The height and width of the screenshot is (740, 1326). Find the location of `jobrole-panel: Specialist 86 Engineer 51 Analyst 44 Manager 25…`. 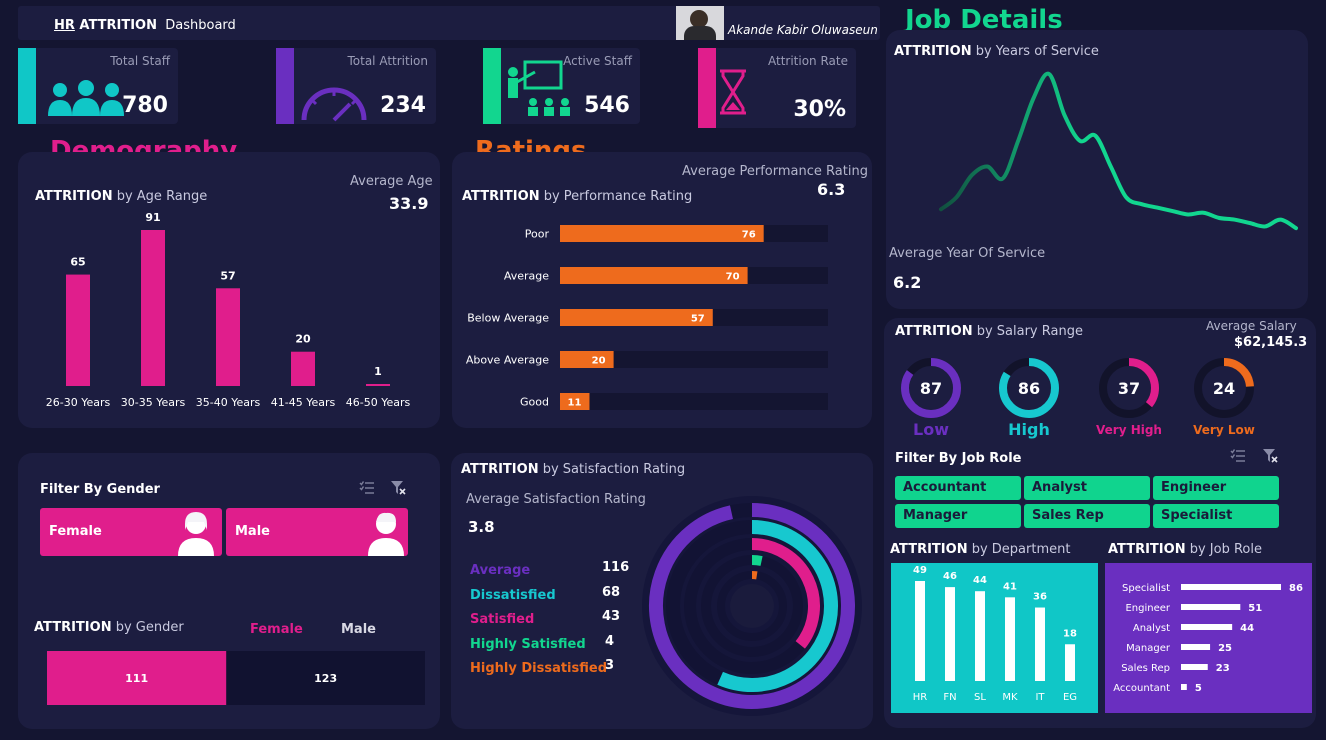

jobrole-panel: Specialist 86 Engineer 51 Analyst 44 Manager 25… is located at coordinates (1208, 638).